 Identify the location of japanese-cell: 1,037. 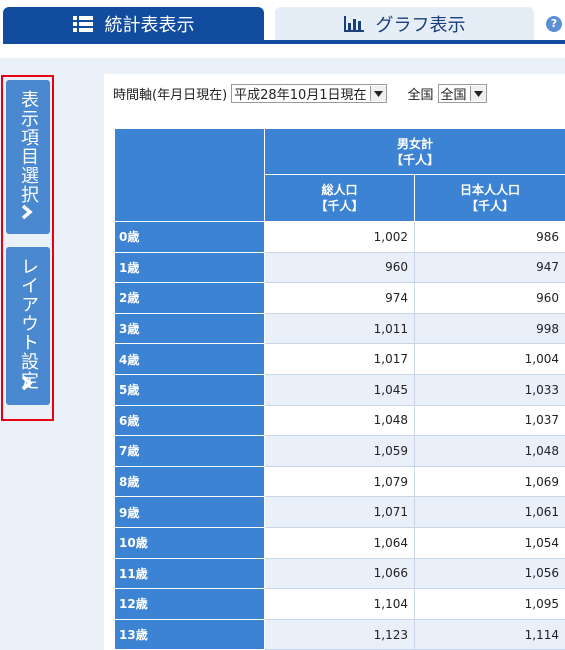
(489, 420).